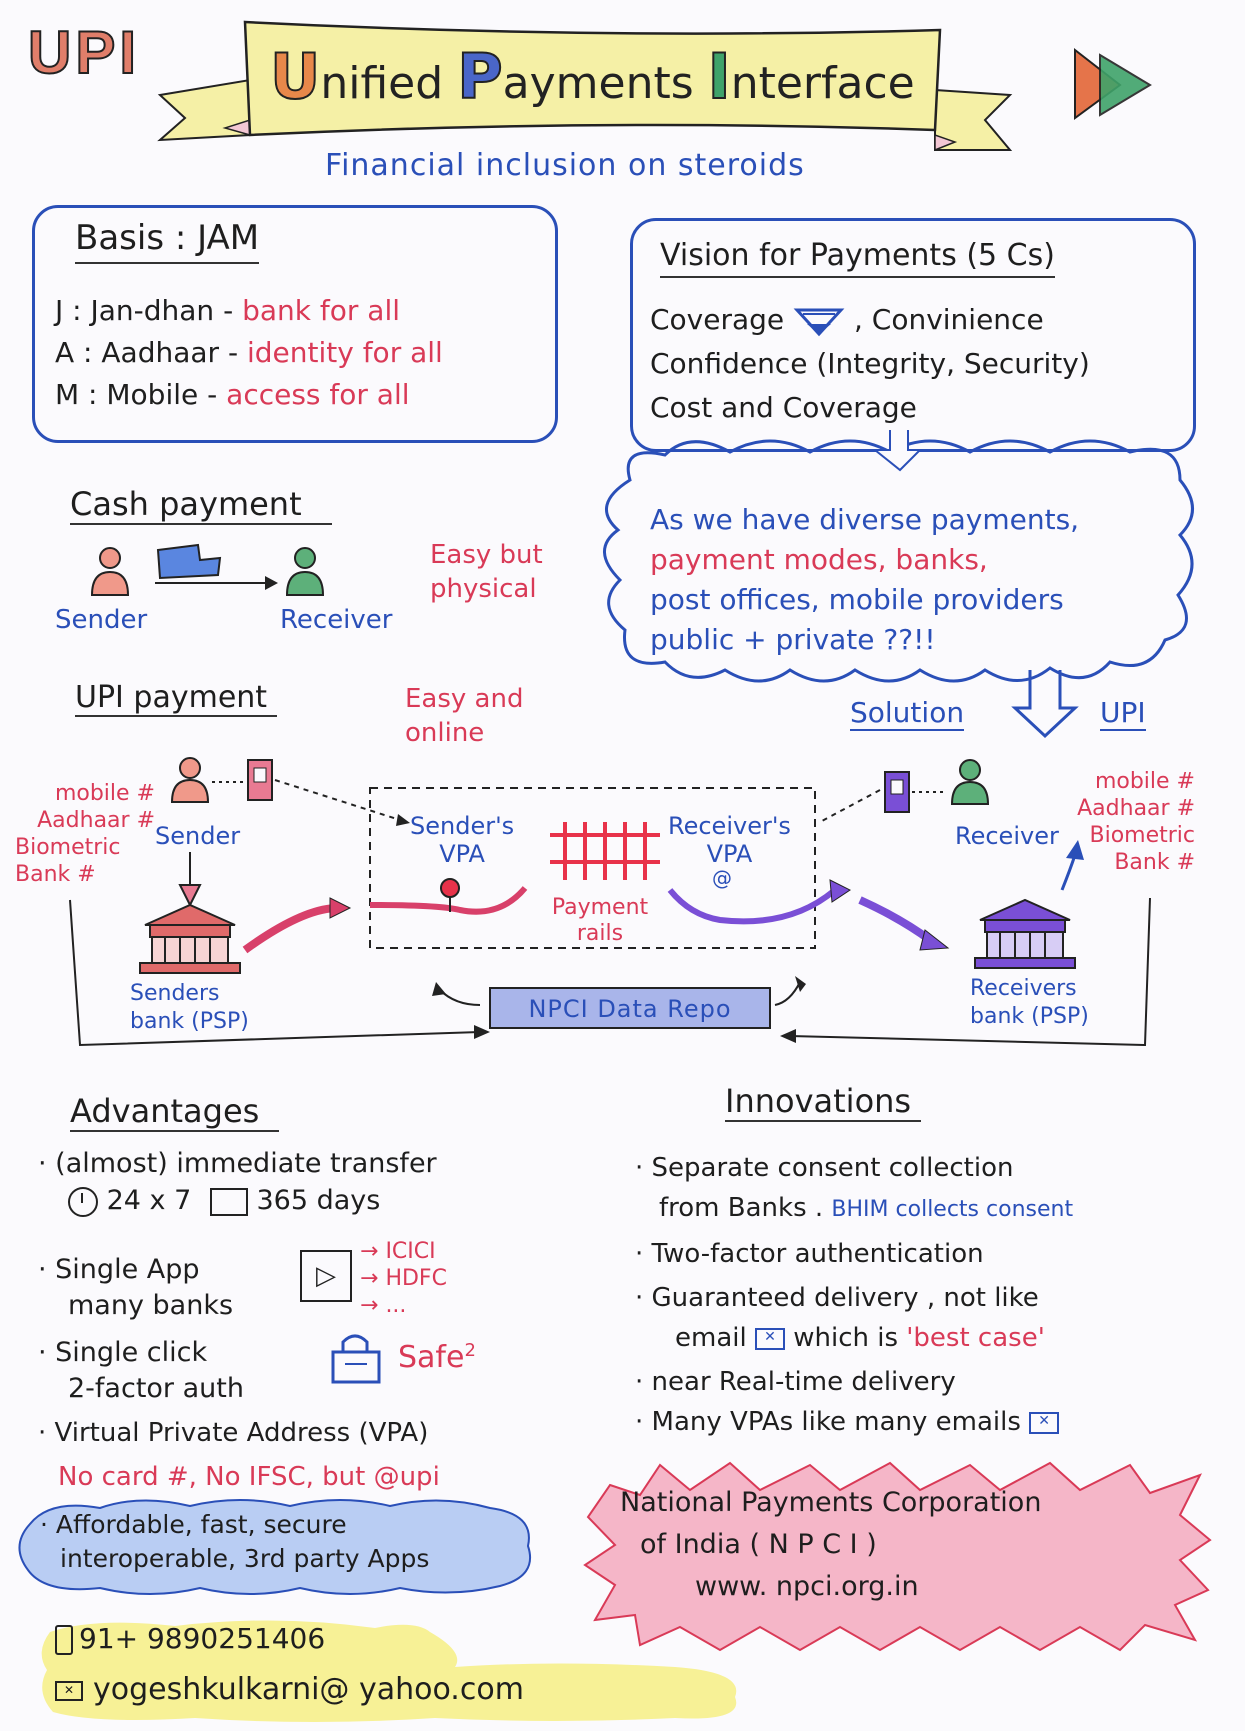 The width and height of the screenshot is (1245, 1731). I want to click on vision-line-2: Confidence (Integrity, Security), so click(870, 363).